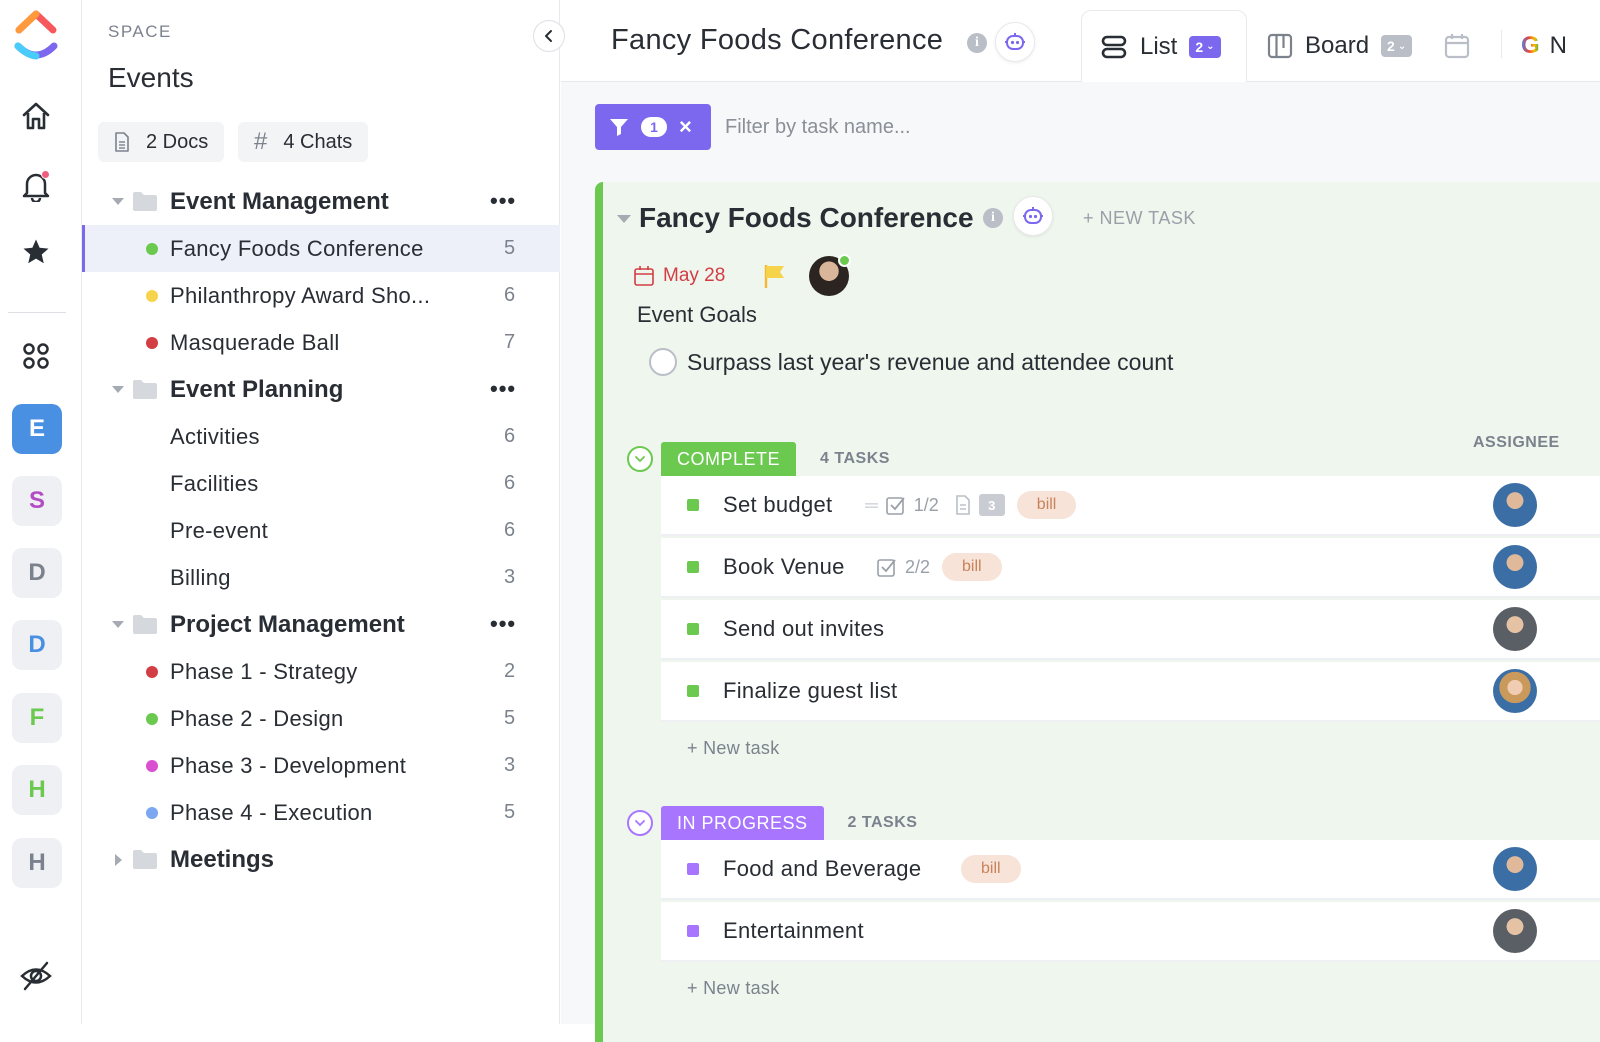 The width and height of the screenshot is (1600, 1042). Describe the element at coordinates (152, 765) in the screenshot. I see `list-color-dot` at that location.